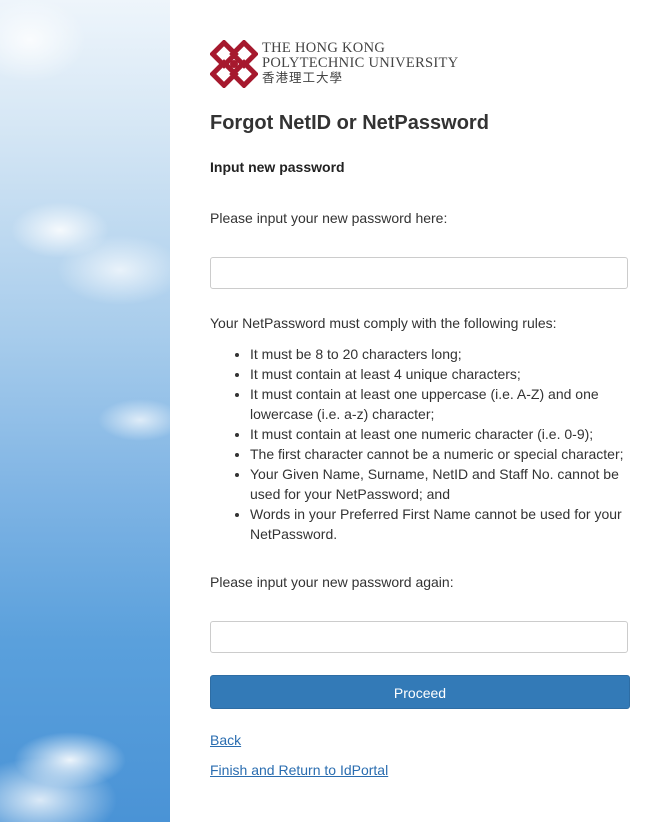  I want to click on new-password-input, so click(419, 273).